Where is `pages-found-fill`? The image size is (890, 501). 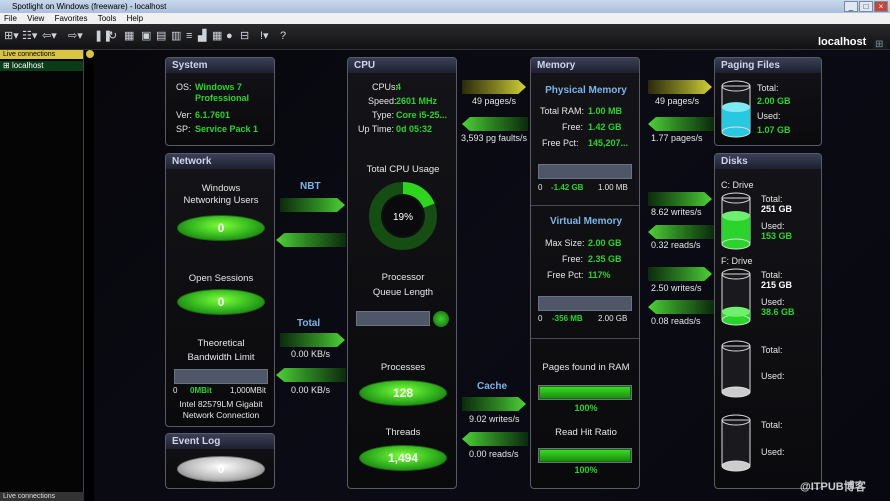 pages-found-fill is located at coordinates (585, 392).